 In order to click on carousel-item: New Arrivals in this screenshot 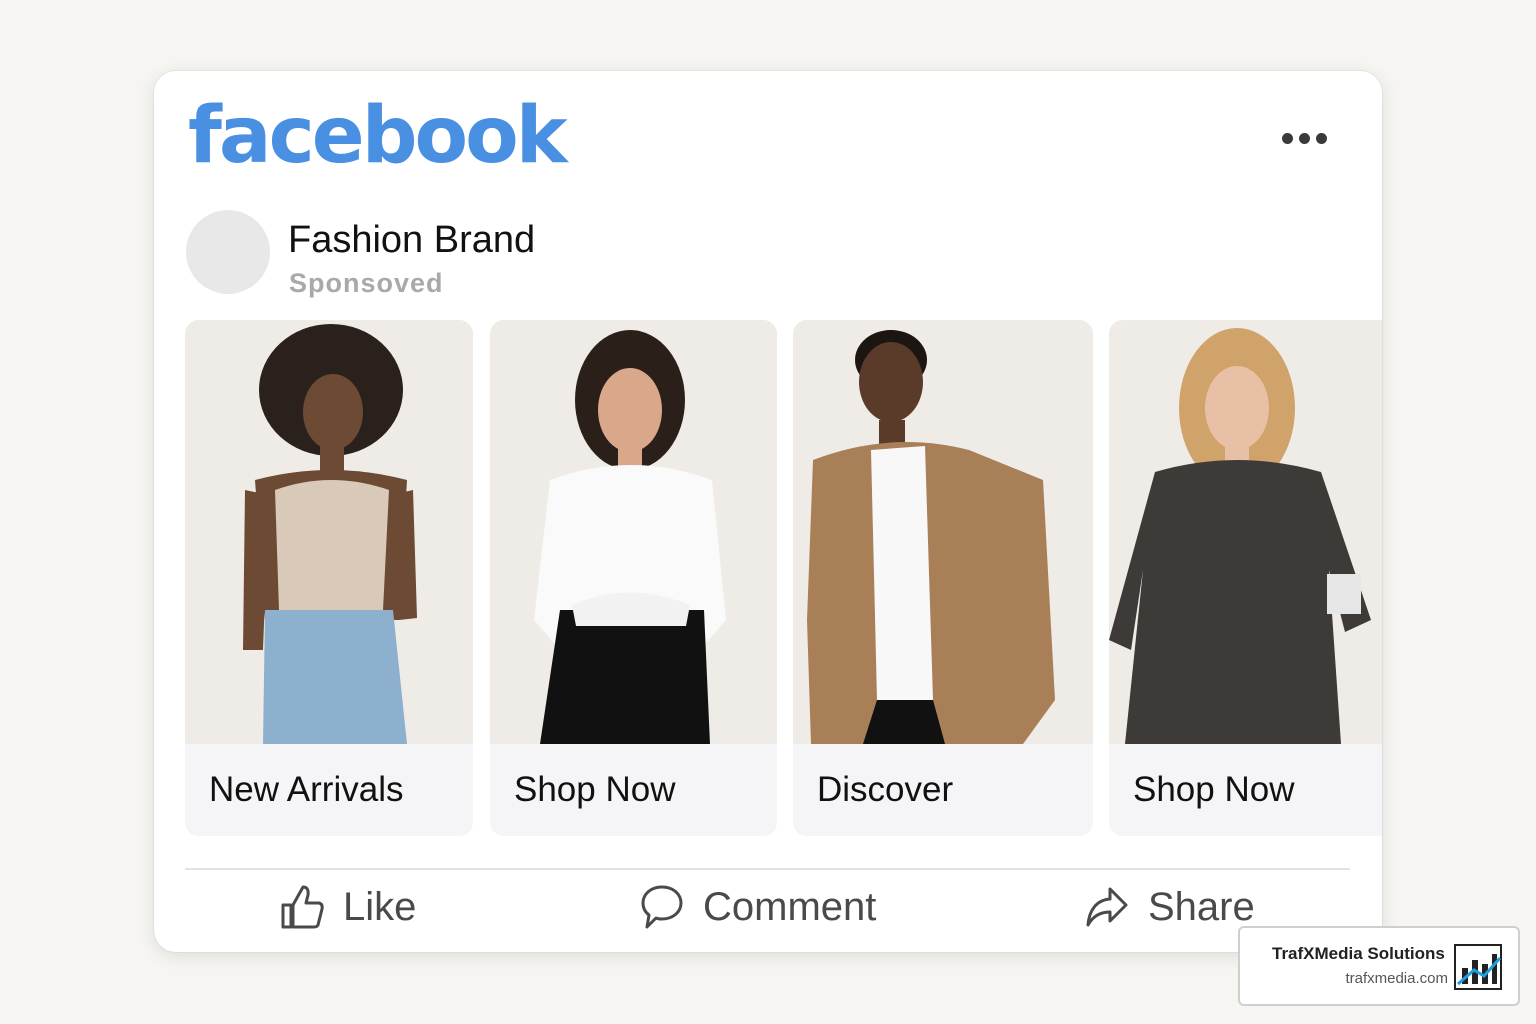, I will do `click(329, 578)`.